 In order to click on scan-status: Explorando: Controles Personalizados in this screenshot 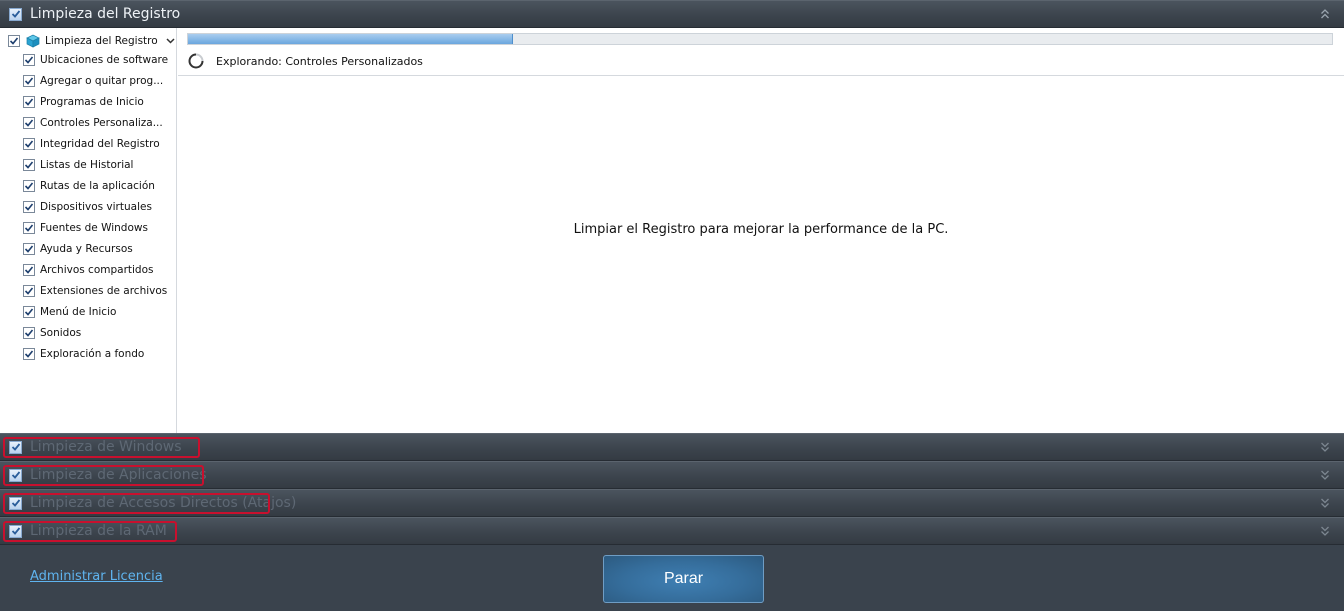, I will do `click(305, 61)`.